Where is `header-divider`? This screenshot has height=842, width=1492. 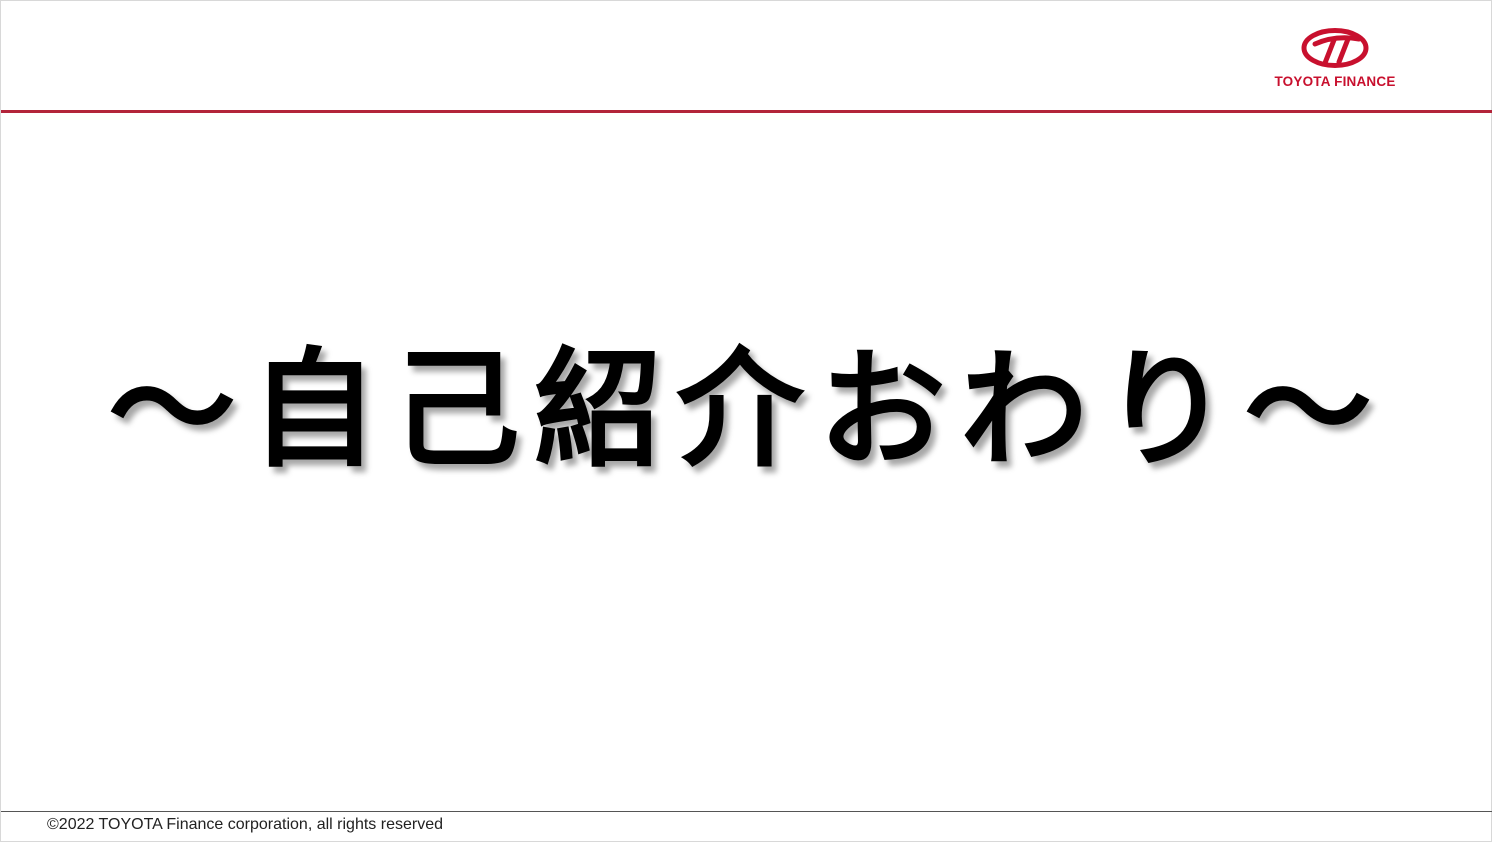
header-divider is located at coordinates (746, 111).